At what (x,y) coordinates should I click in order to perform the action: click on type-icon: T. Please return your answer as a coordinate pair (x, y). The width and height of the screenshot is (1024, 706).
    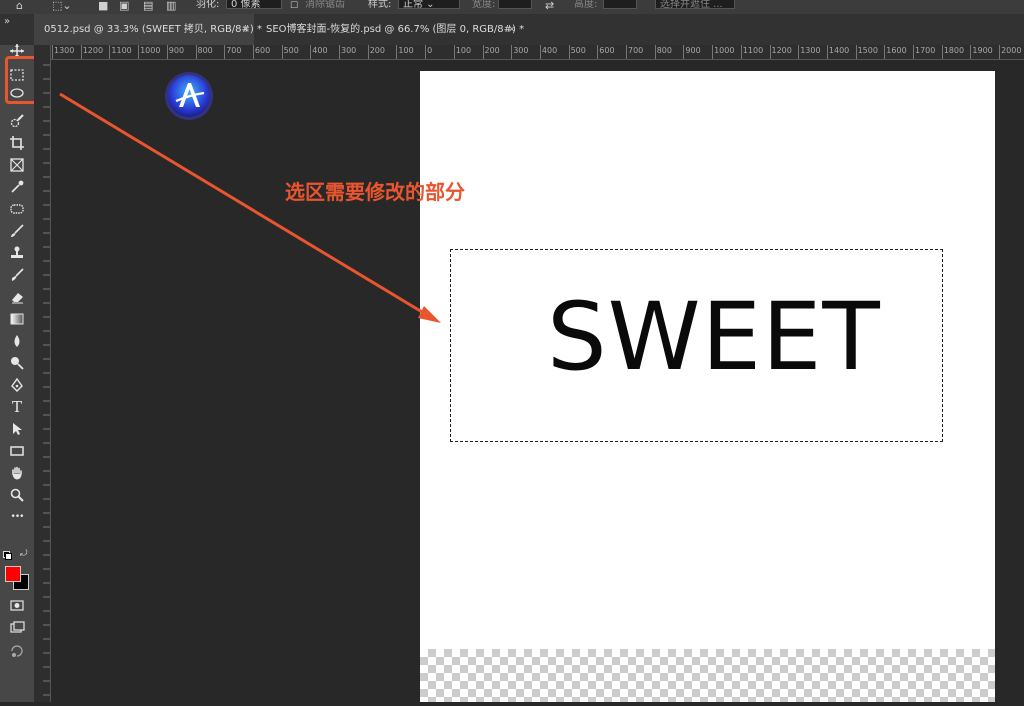
    Looking at the image, I should click on (16, 407).